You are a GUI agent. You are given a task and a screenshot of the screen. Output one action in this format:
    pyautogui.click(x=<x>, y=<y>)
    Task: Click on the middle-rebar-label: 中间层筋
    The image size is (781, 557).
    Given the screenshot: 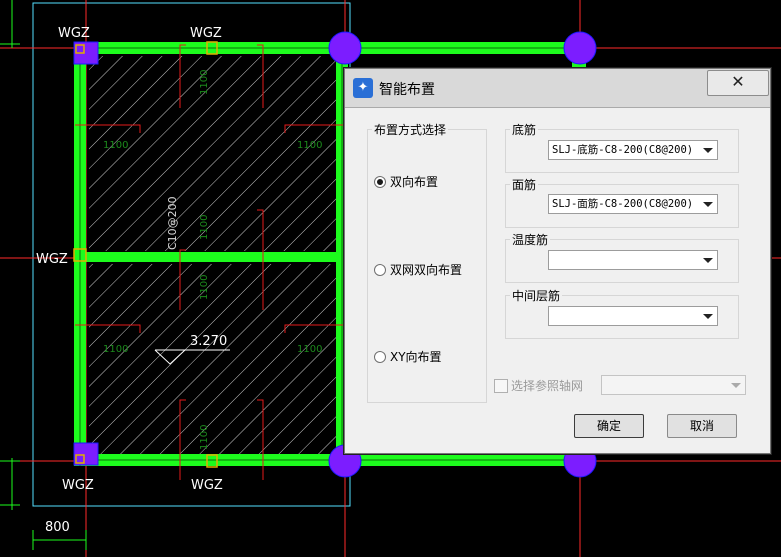 What is the action you would take?
    pyautogui.click(x=536, y=295)
    